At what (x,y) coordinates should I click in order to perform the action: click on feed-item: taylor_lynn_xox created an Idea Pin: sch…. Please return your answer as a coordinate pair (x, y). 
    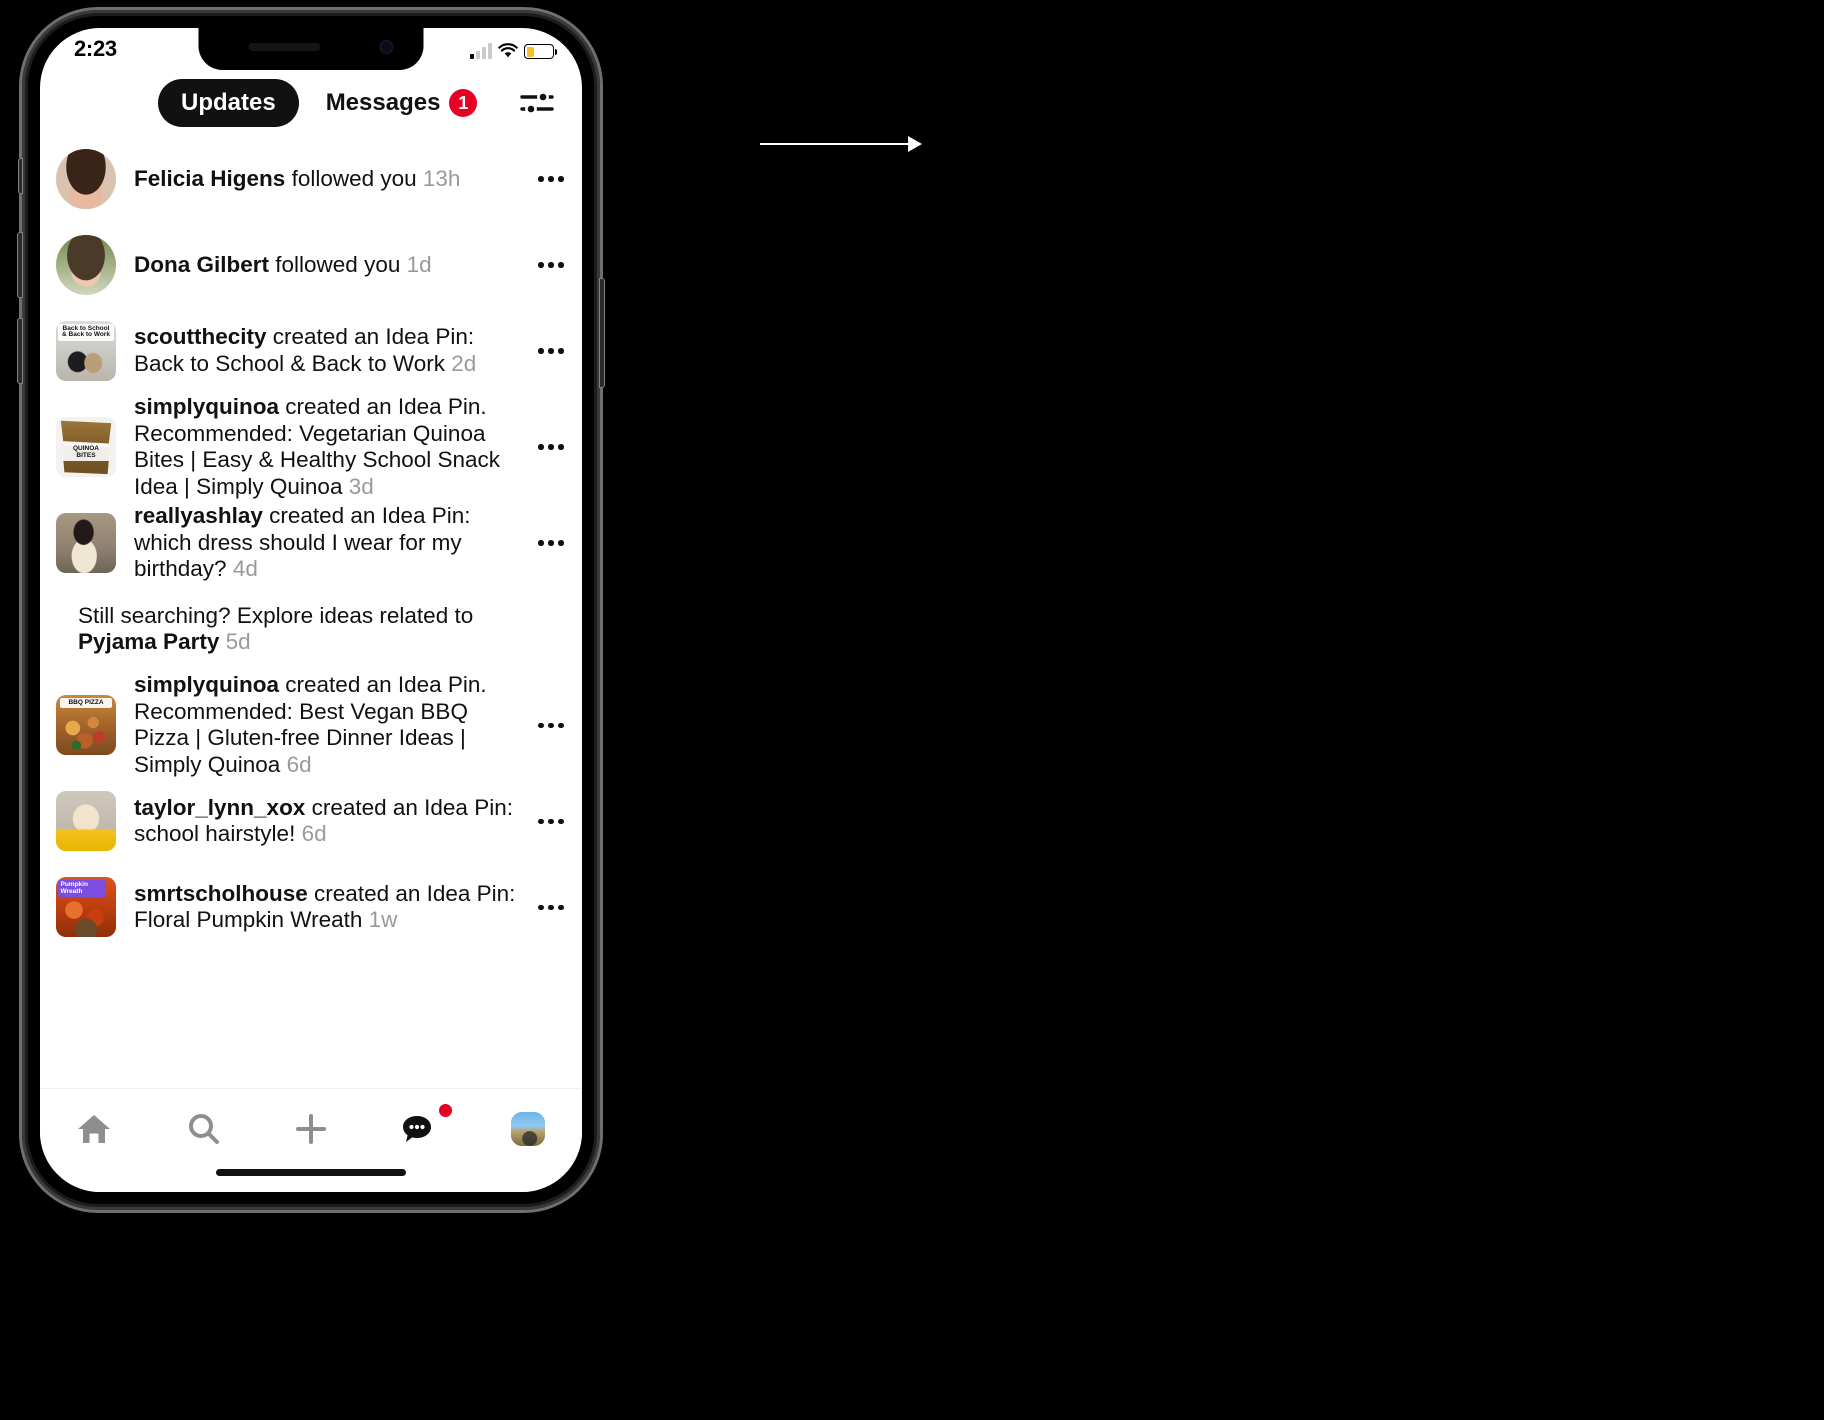
    Looking at the image, I should click on (311, 821).